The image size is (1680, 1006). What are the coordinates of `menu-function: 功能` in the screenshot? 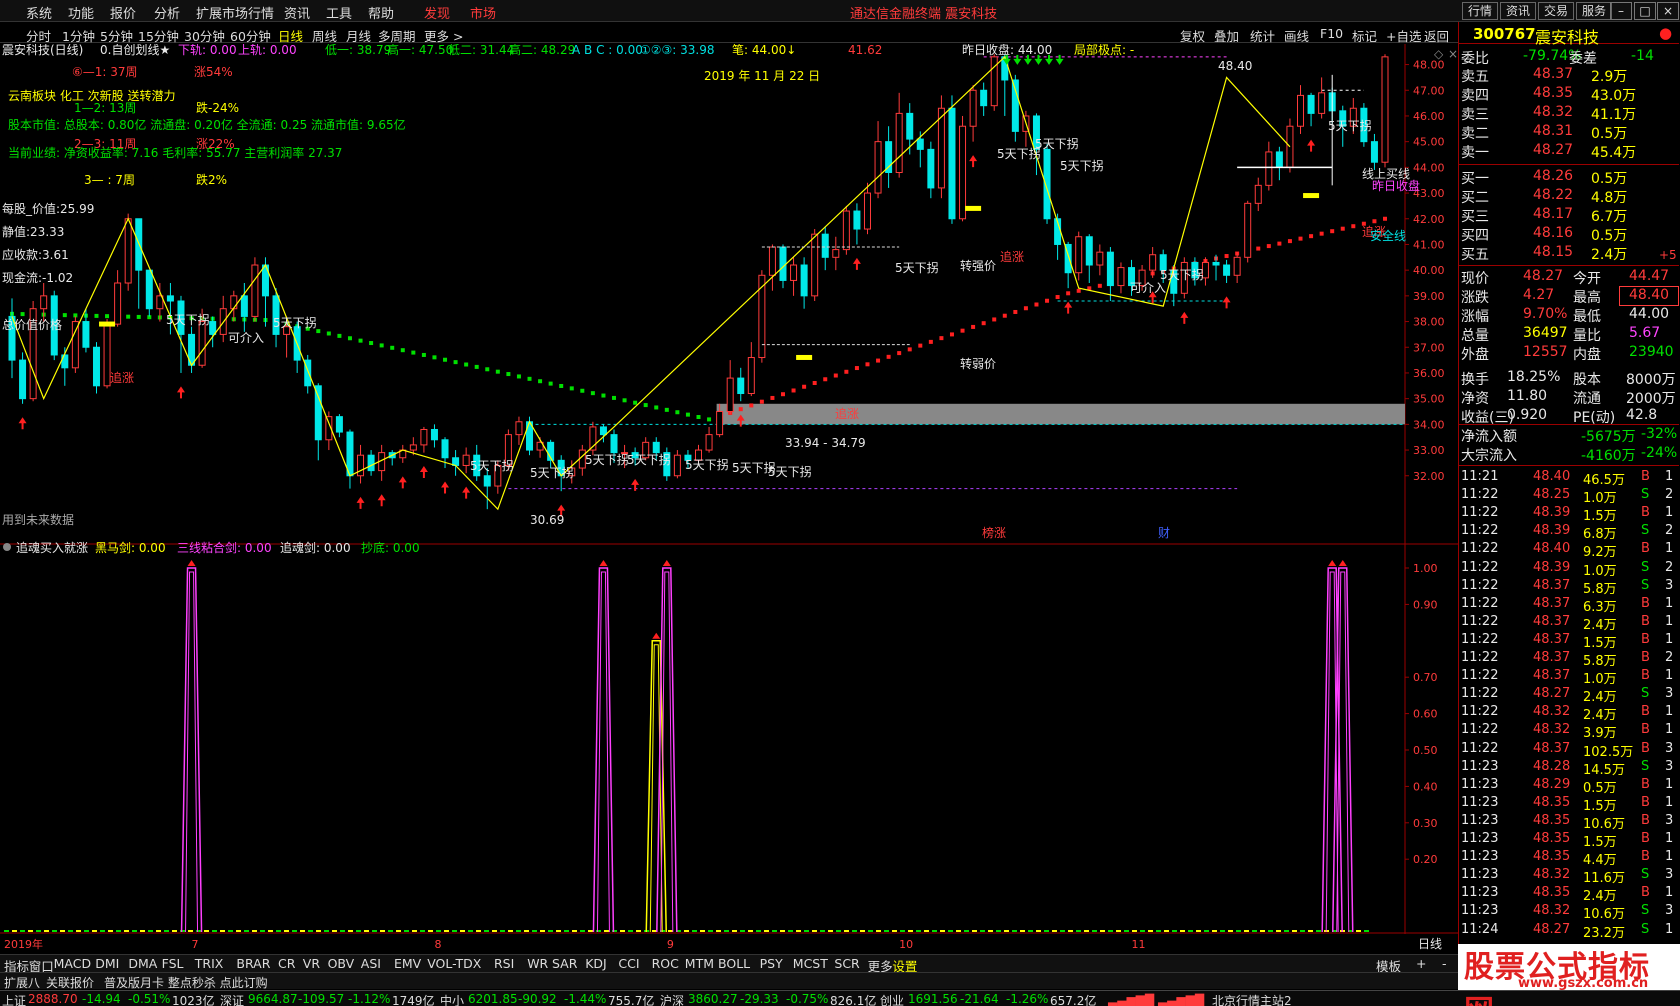 It's located at (81, 12).